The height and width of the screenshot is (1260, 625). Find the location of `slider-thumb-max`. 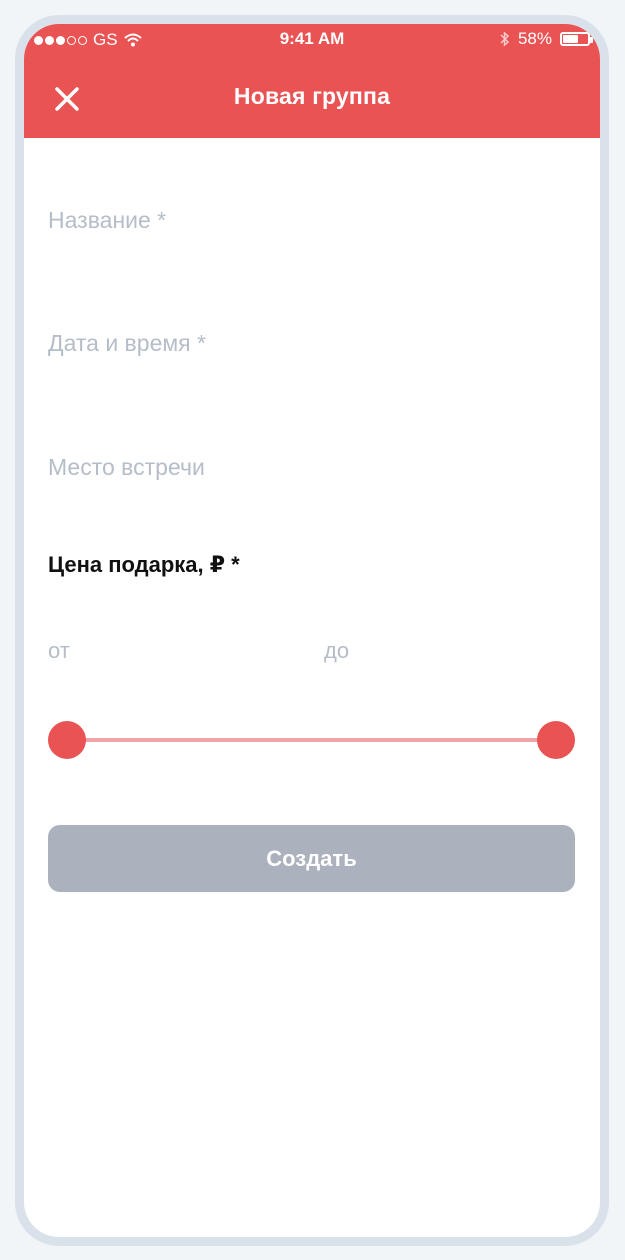

slider-thumb-max is located at coordinates (556, 740).